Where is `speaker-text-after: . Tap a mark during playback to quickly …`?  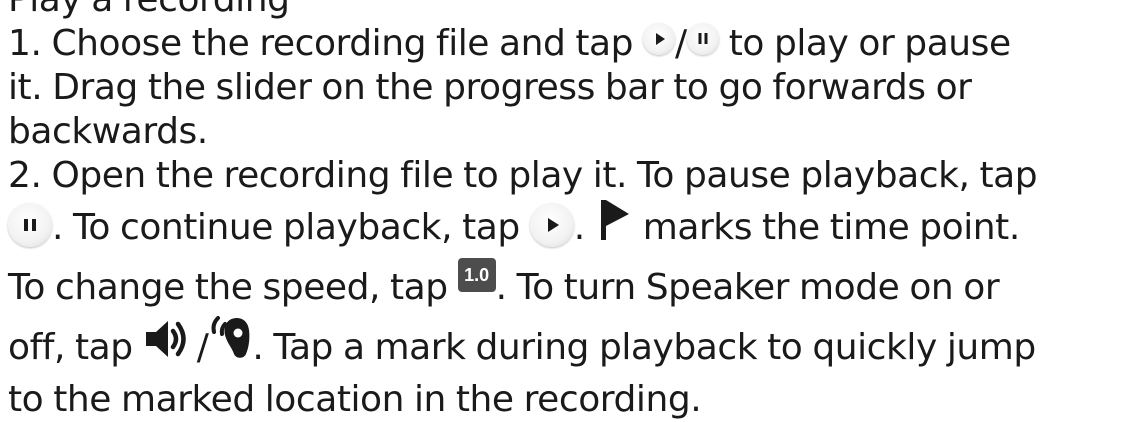
speaker-text-after: . Tap a mark during playback to quickly … is located at coordinates (644, 347).